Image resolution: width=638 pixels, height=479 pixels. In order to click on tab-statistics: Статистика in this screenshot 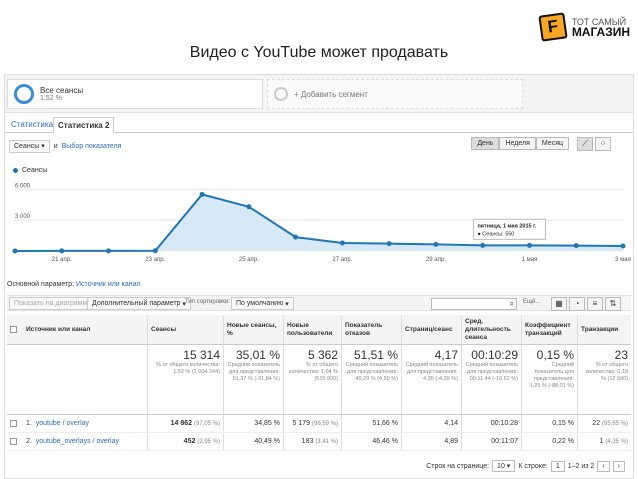, I will do `click(32, 125)`.